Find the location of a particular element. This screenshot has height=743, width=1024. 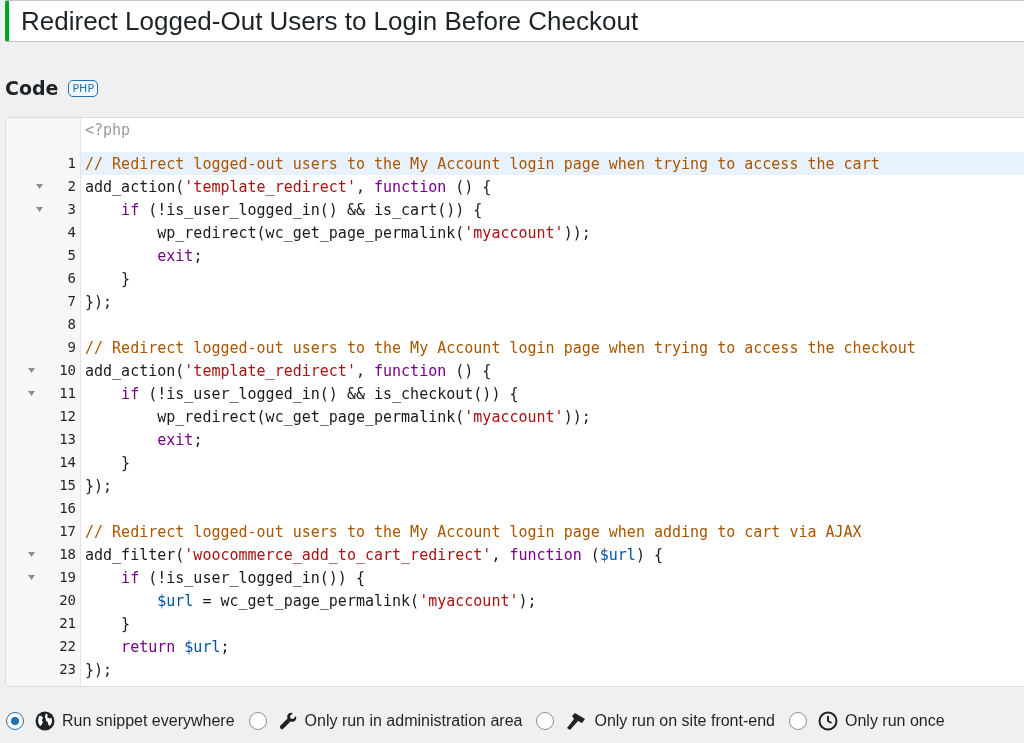

globe-icon is located at coordinates (45, 721).